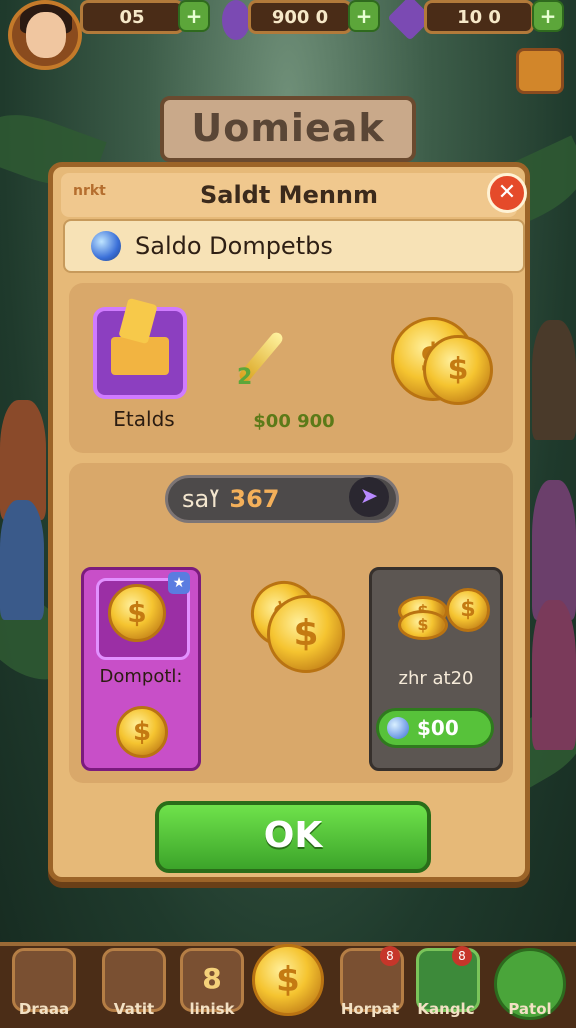  I want to click on coin-stack-card: $ $ $ zhr at20 $00, so click(436, 669).